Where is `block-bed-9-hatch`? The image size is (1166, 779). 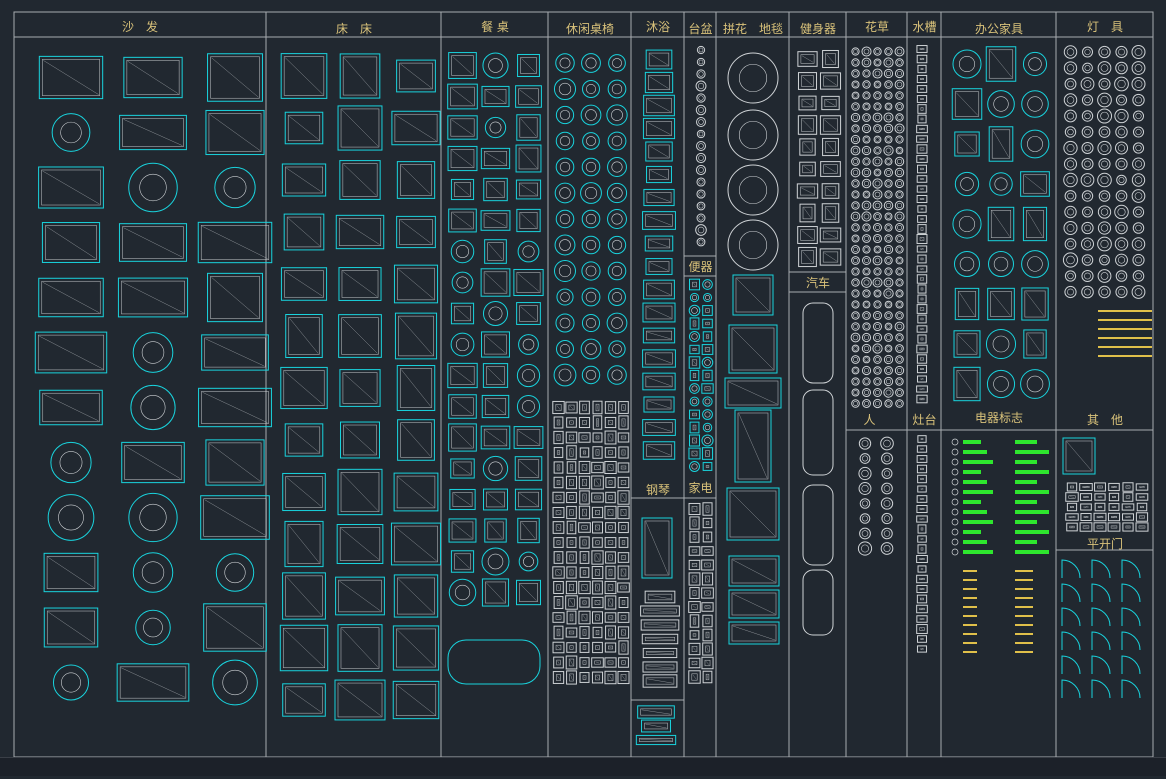 block-bed-9-hatch is located at coordinates (304, 232).